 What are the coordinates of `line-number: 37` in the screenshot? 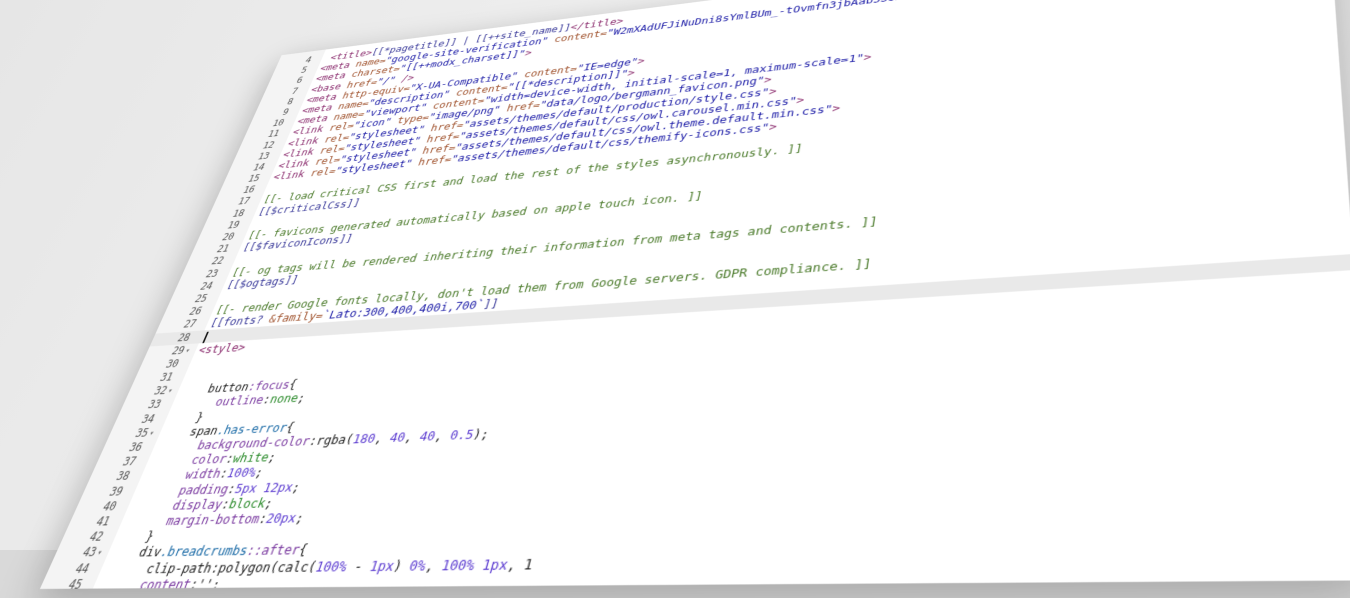 It's located at (115, 463).